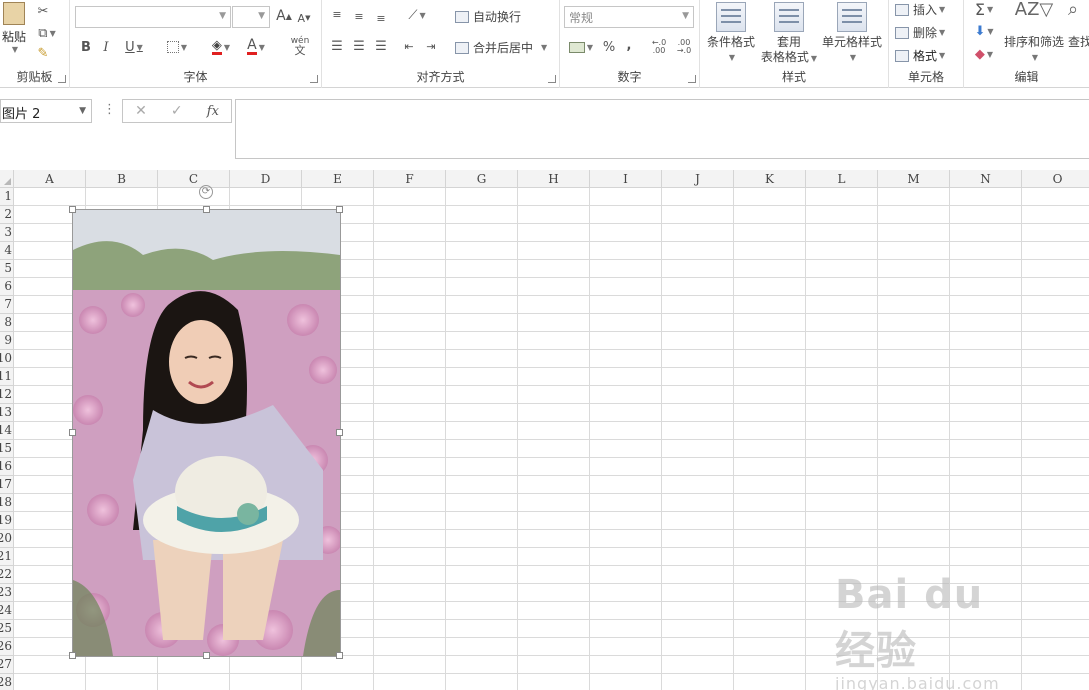 This screenshot has height=690, width=1089. What do you see at coordinates (206, 192) in the screenshot?
I see `rotate-handle: ⟳` at bounding box center [206, 192].